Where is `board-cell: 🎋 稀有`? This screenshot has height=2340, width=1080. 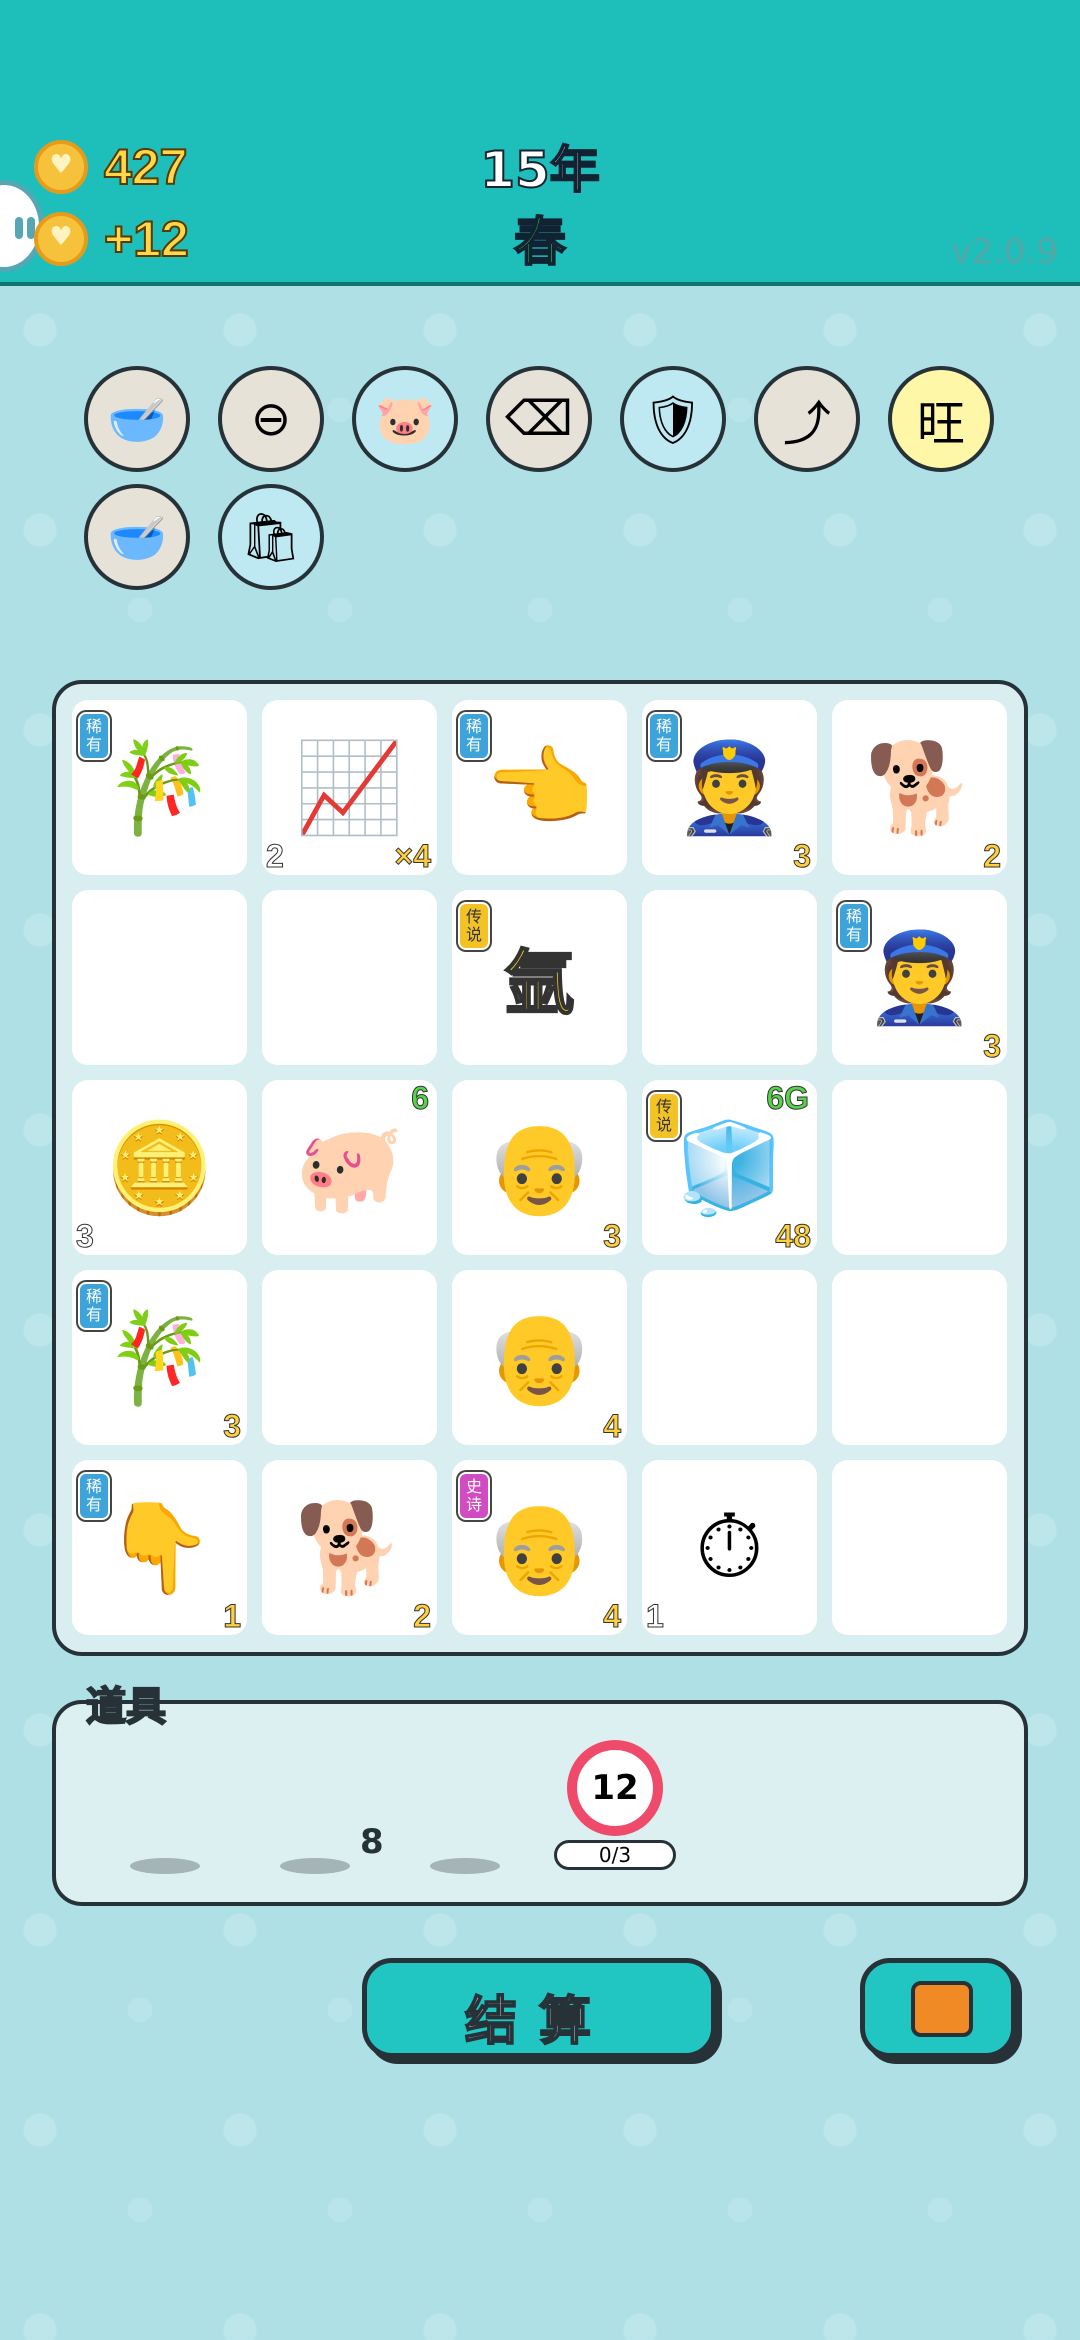
board-cell: 🎋 稀有 is located at coordinates (159, 787).